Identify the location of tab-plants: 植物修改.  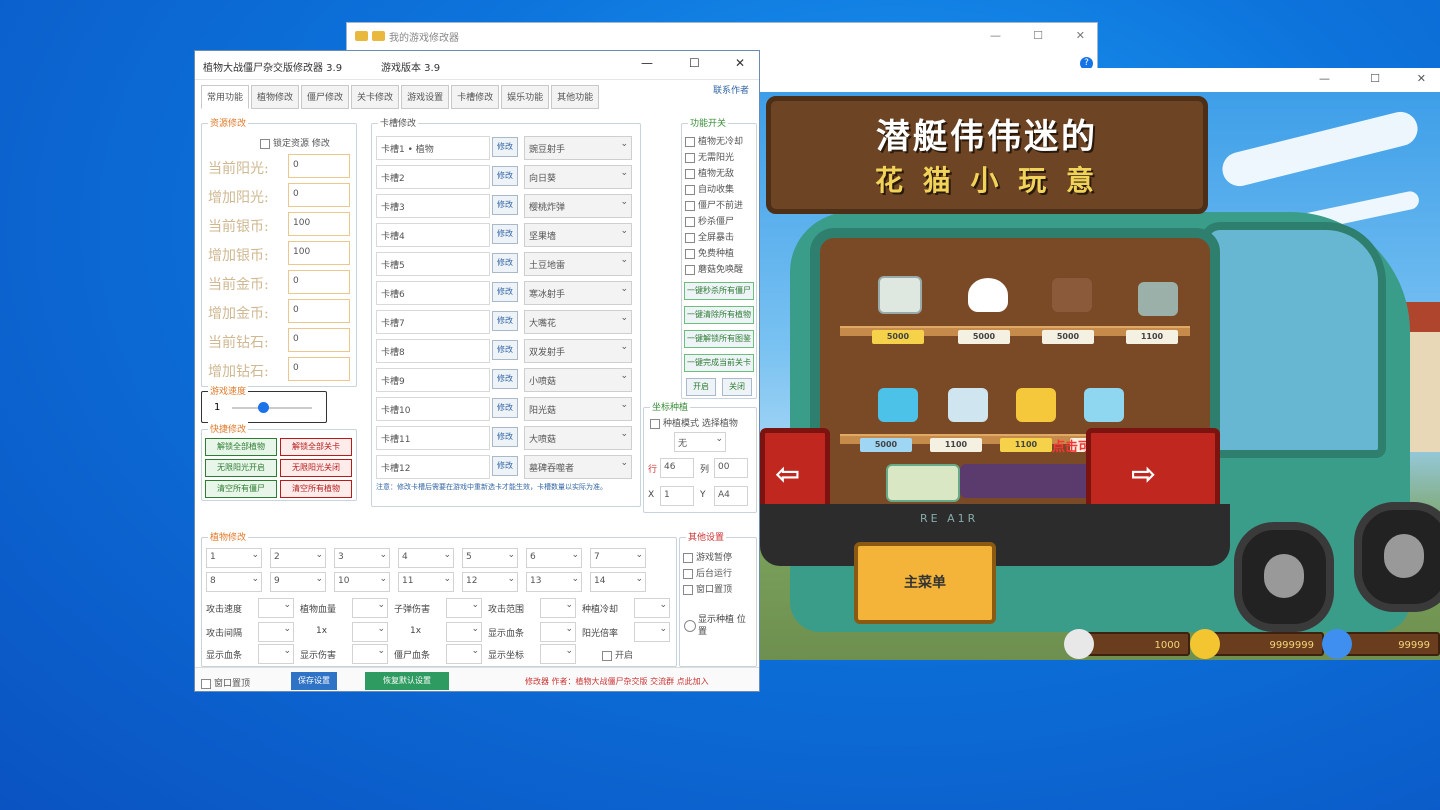
(275, 97).